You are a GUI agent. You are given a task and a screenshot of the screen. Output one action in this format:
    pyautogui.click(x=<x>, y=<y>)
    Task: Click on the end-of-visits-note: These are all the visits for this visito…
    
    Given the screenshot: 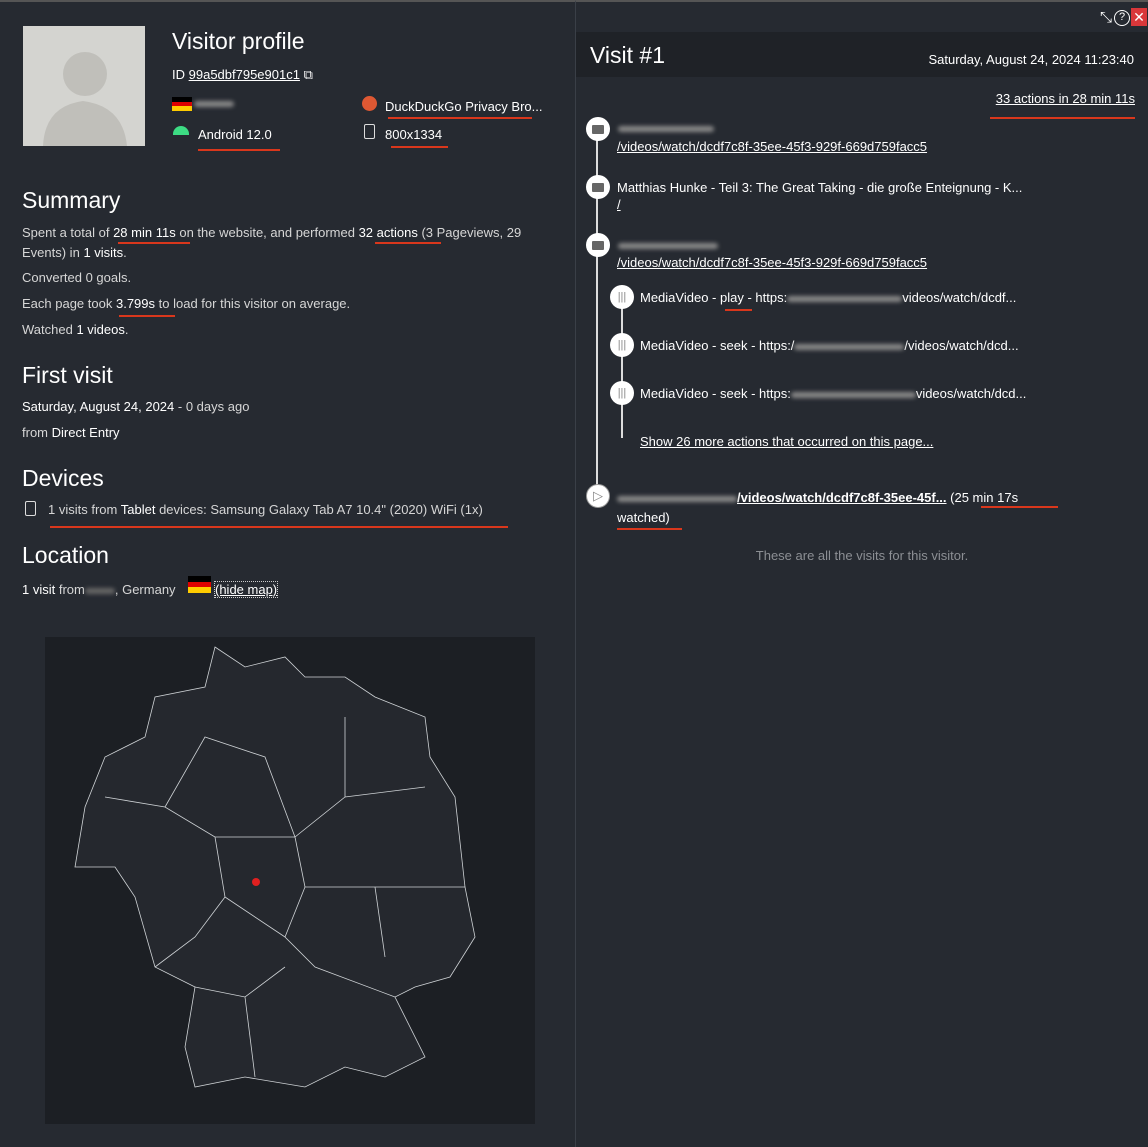 What is the action you would take?
    pyautogui.click(x=862, y=555)
    